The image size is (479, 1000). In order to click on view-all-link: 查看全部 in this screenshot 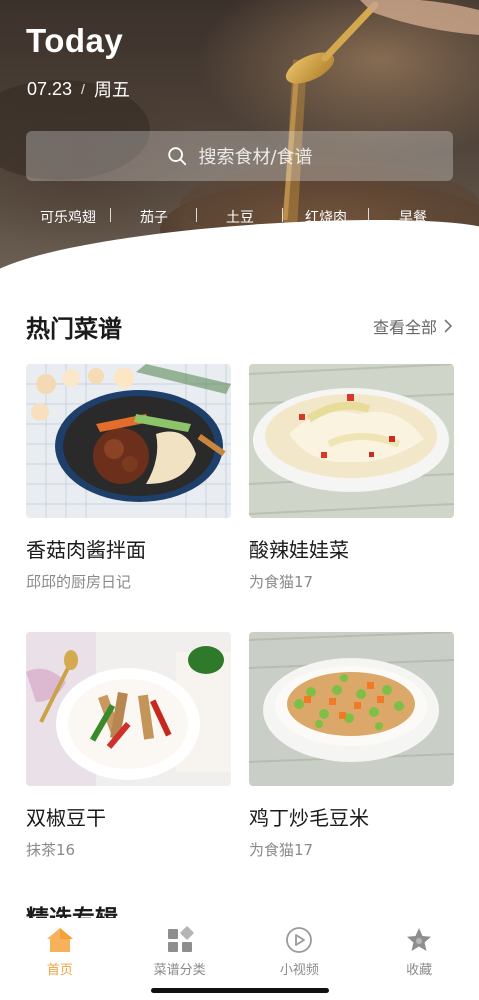, I will do `click(413, 326)`.